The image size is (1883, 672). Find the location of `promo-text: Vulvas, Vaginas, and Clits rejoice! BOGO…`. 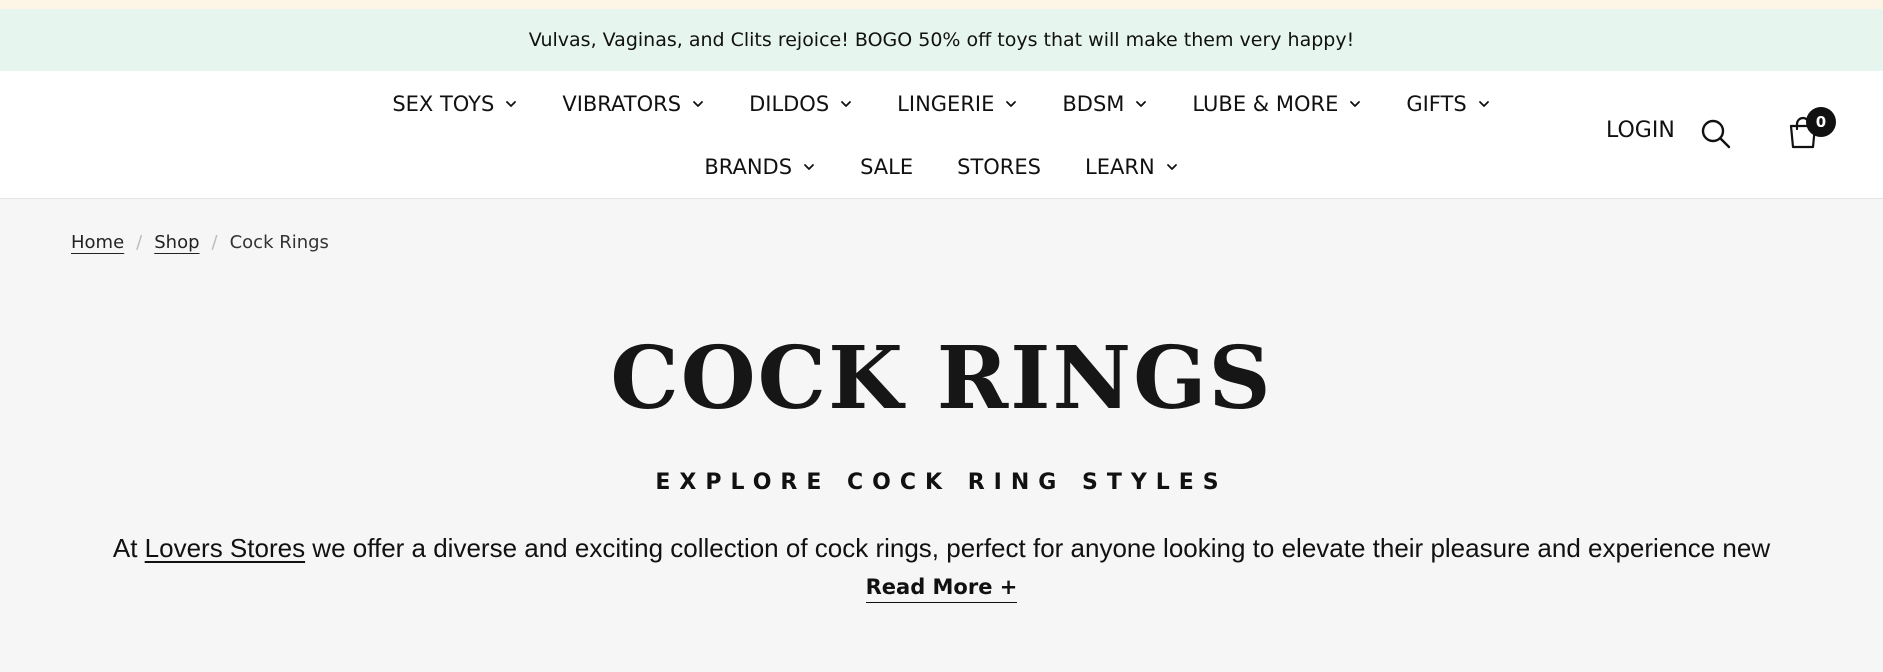

promo-text: Vulvas, Vaginas, and Clits rejoice! BOGO… is located at coordinates (941, 40).